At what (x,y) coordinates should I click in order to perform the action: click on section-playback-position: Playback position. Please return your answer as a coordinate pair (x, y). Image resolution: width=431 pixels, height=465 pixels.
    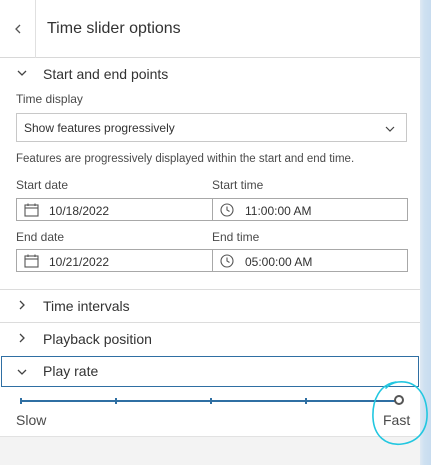
    Looking at the image, I should click on (210, 339).